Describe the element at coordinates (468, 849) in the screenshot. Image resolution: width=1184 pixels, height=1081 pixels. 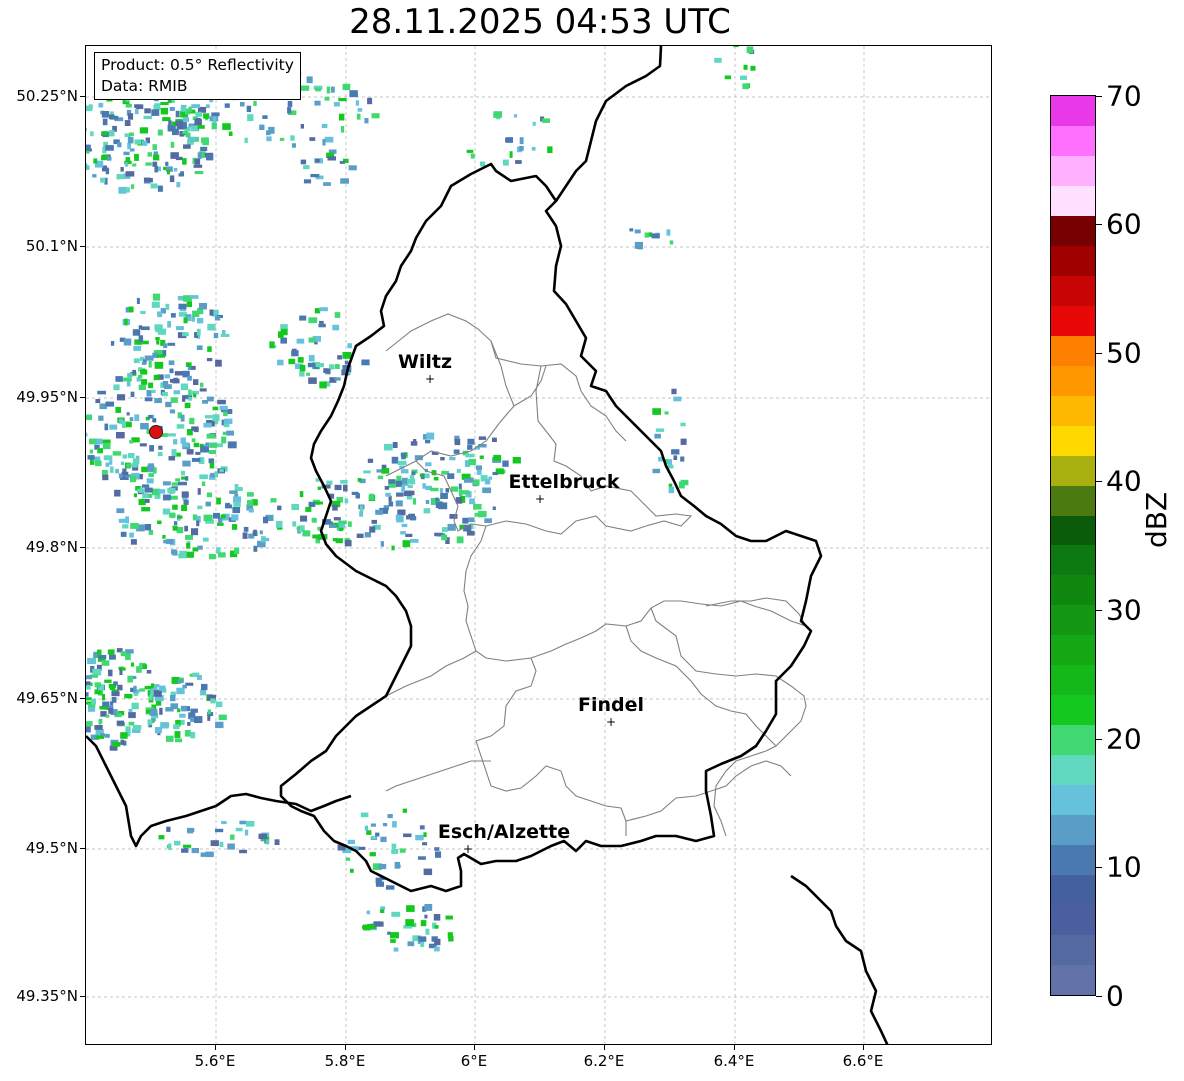
I see `city-marker-esch-alzette: +` at that location.